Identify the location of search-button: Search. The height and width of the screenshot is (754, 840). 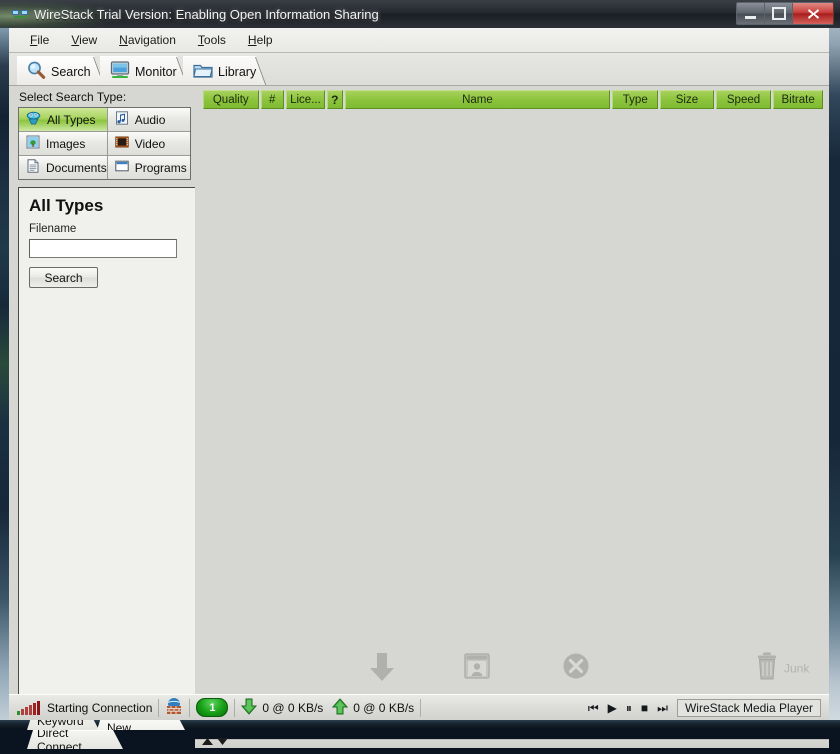
(63, 277).